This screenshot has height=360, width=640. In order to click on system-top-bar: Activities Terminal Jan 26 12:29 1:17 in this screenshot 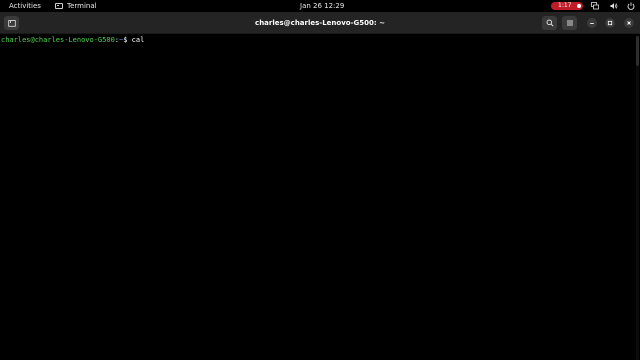, I will do `click(320, 6)`.